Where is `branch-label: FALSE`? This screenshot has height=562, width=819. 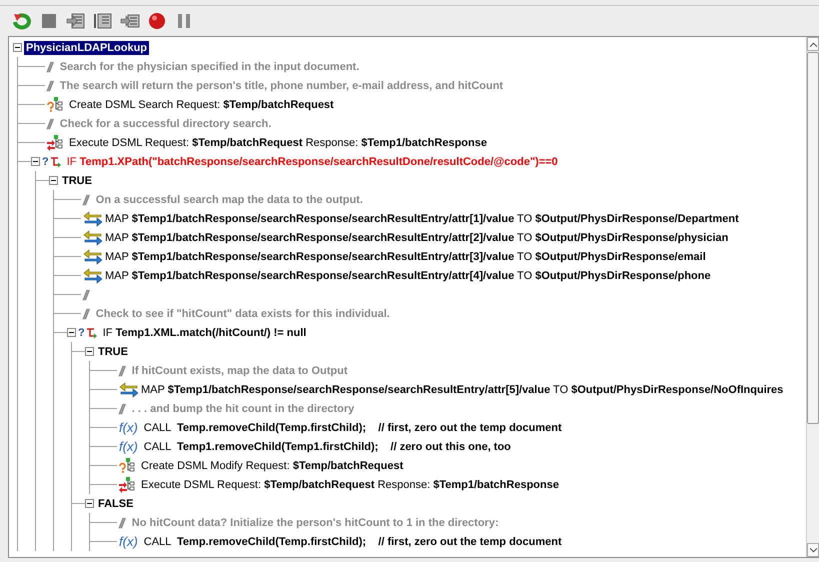
branch-label: FALSE is located at coordinates (116, 503).